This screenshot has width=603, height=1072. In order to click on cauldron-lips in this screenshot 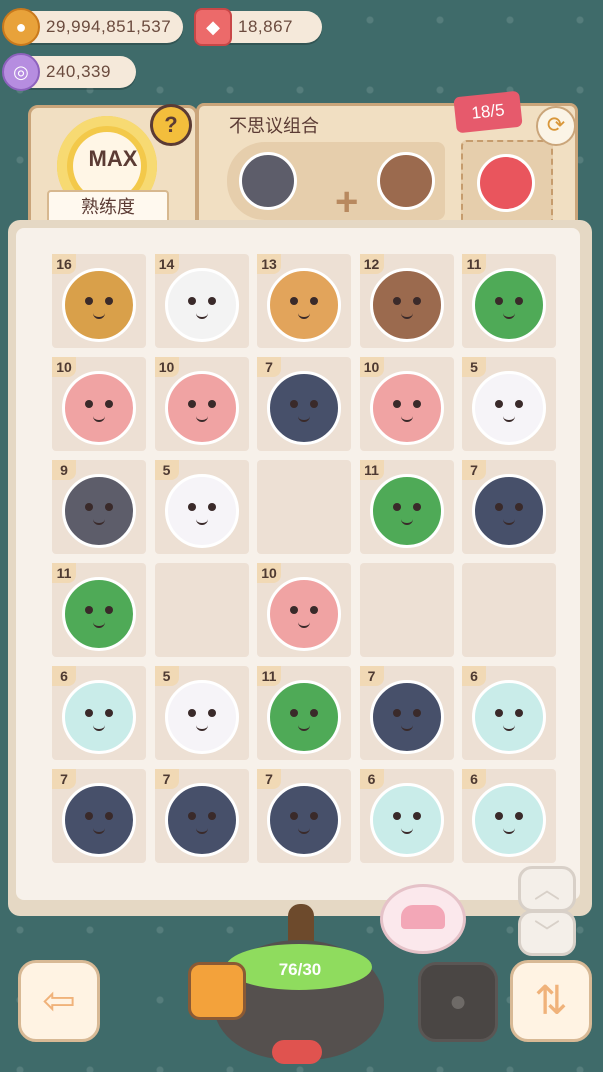, I will do `click(297, 1052)`.